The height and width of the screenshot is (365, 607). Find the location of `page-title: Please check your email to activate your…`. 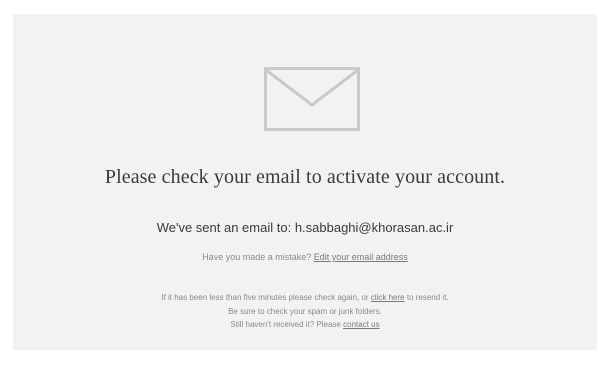

page-title: Please check your email to activate your… is located at coordinates (305, 177).